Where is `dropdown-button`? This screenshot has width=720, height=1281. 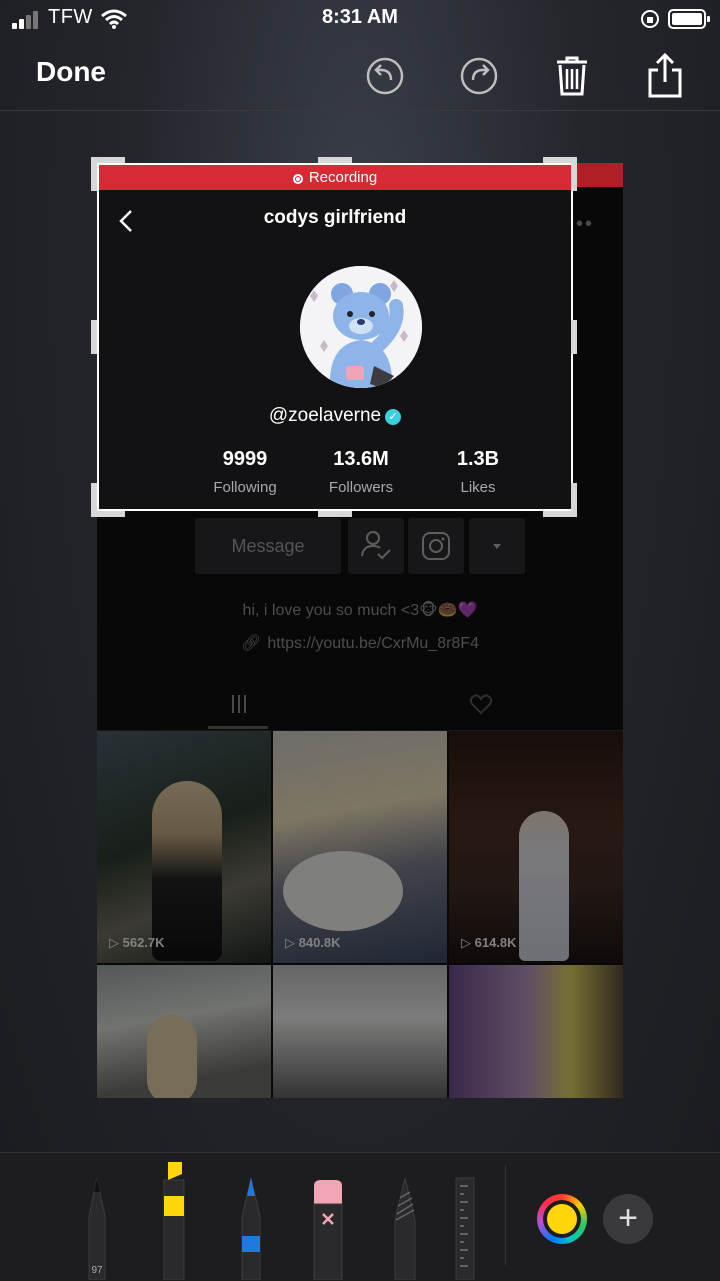
dropdown-button is located at coordinates (497, 546).